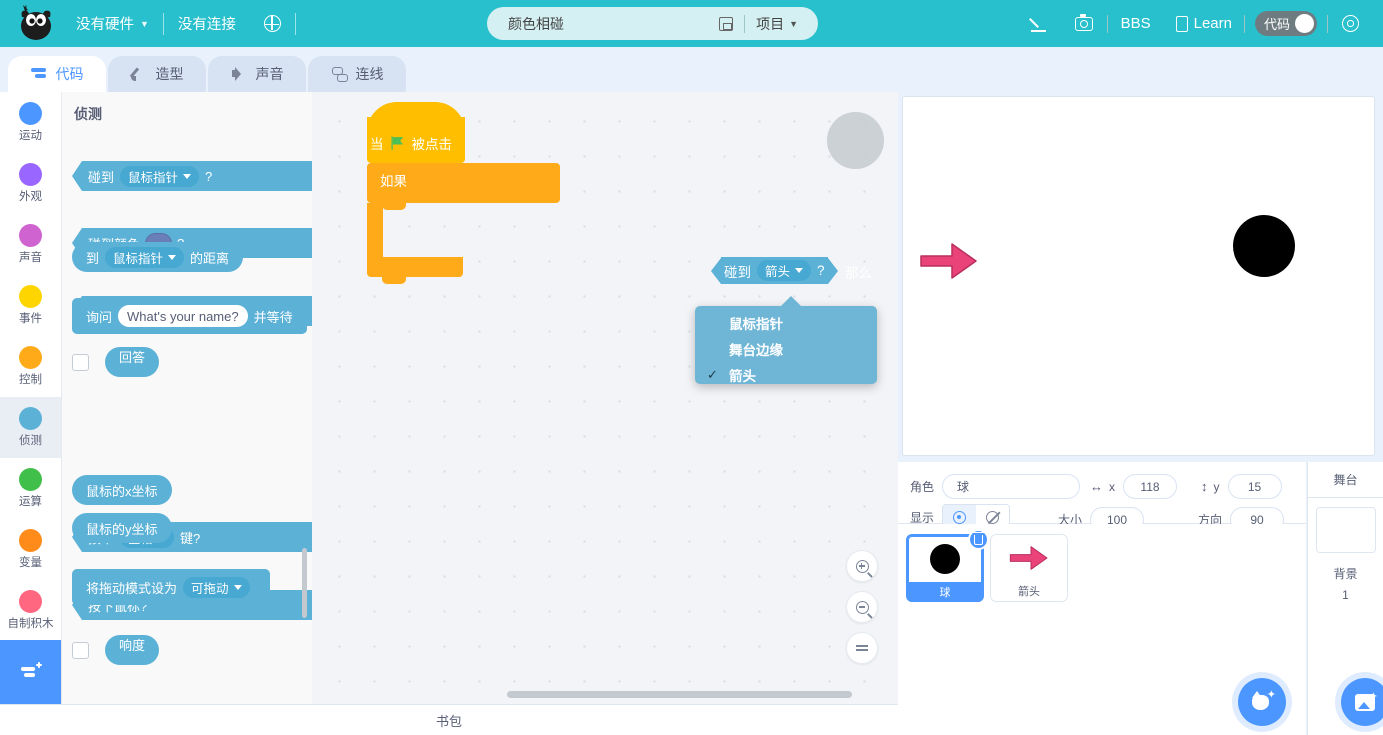  I want to click on zoom-reset-button, so click(862, 648).